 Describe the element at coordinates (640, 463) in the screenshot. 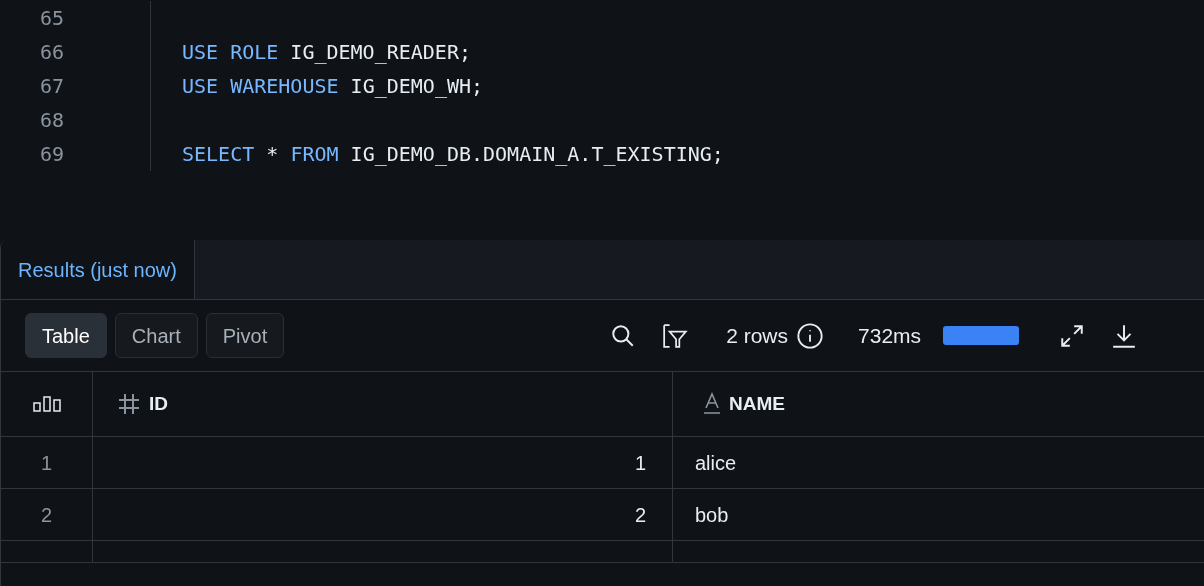

I see `table-cell-text: 1` at that location.